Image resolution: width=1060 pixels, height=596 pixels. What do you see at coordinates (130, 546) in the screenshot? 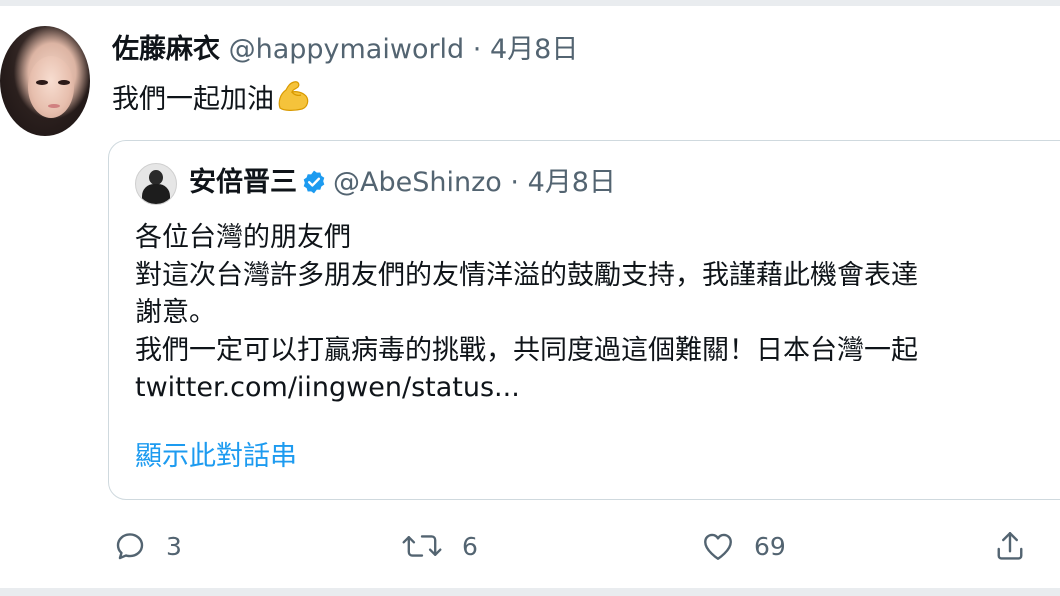
I see `reply-icon` at bounding box center [130, 546].